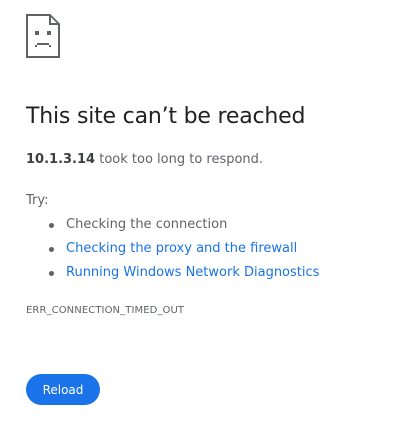  Describe the element at coordinates (43, 36) in the screenshot. I see `sad-page-icon` at that location.